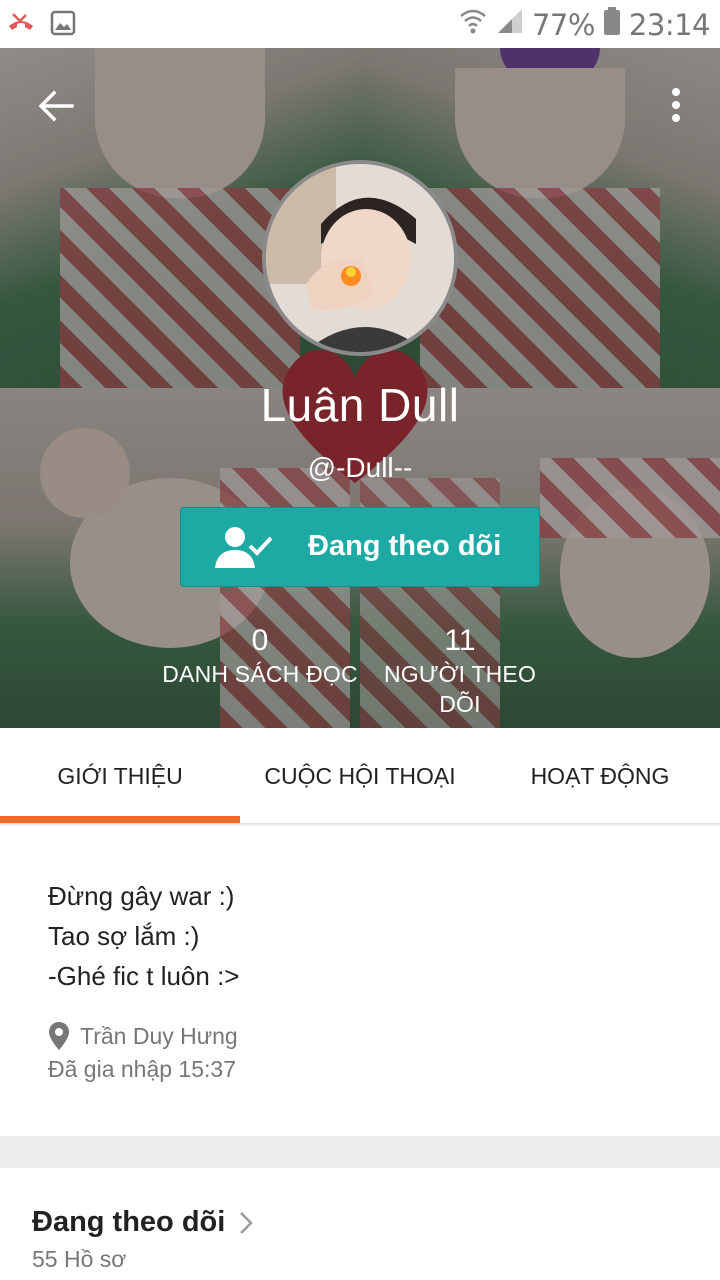  Describe the element at coordinates (360, 467) in the screenshot. I see `profile-handle: @-Dull--` at that location.